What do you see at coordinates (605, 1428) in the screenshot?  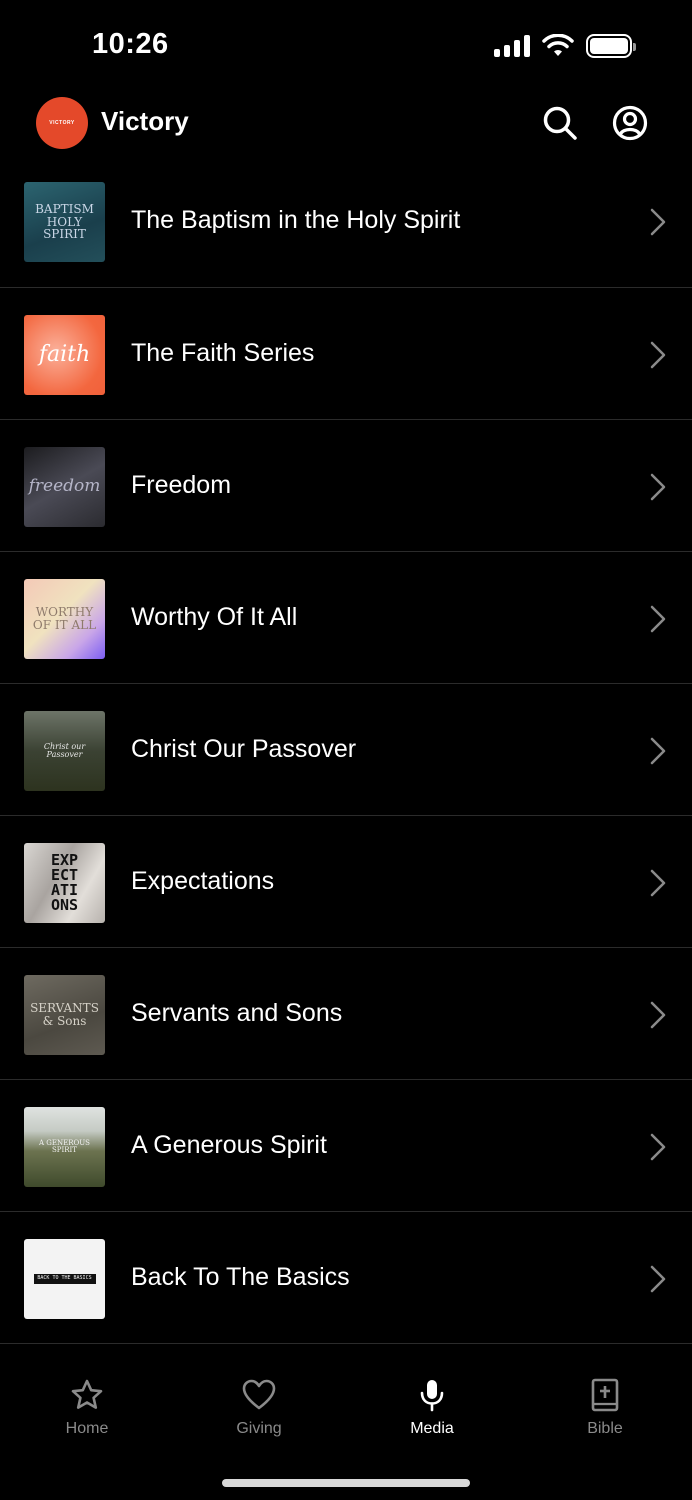 I see `tab-label: Bible` at bounding box center [605, 1428].